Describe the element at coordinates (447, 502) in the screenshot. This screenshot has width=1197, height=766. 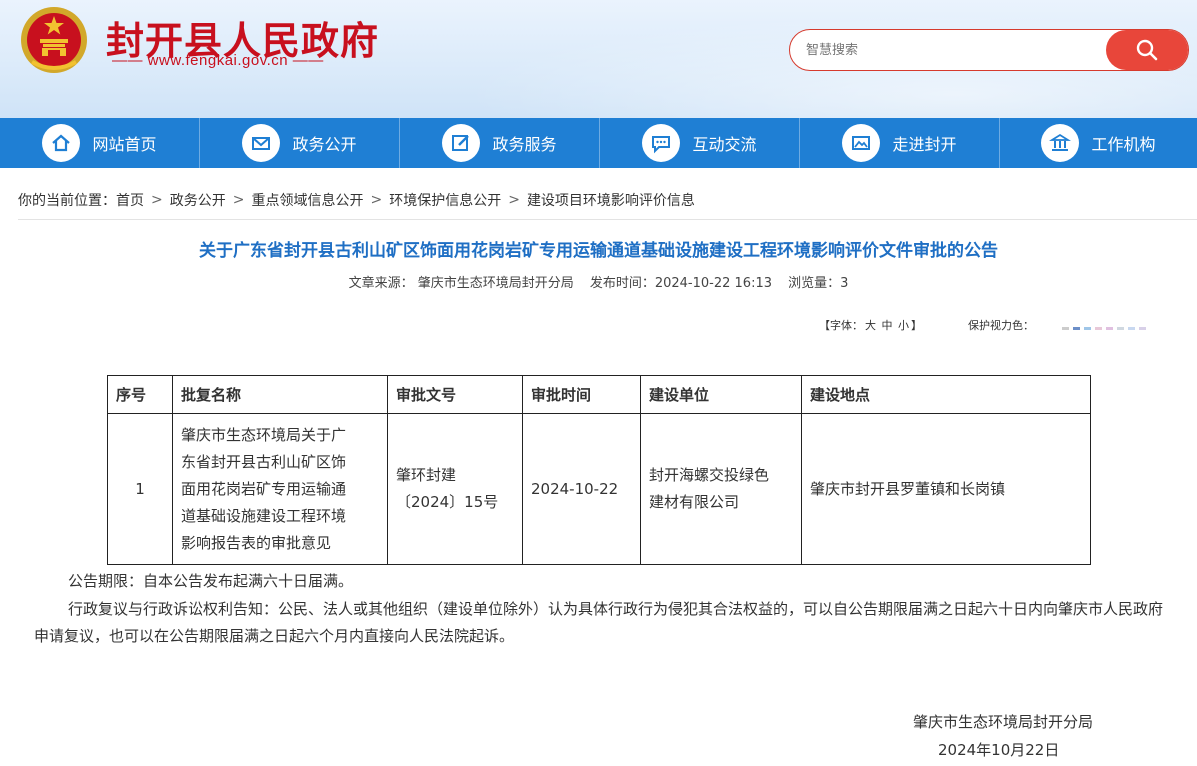
I see `cell-doc-line: 〔2024〕15号` at that location.